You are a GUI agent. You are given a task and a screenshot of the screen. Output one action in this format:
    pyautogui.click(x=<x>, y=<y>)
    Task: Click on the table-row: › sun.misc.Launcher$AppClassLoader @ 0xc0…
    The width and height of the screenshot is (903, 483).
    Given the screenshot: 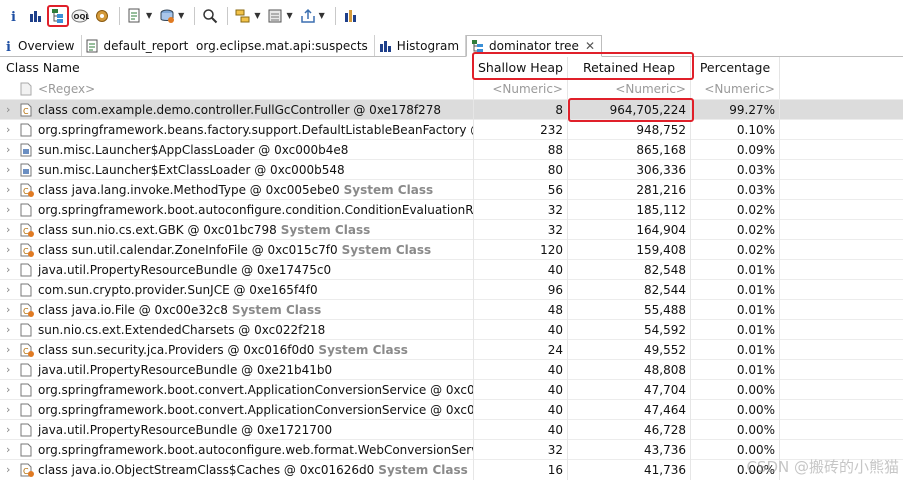 What is the action you would take?
    pyautogui.click(x=451, y=149)
    